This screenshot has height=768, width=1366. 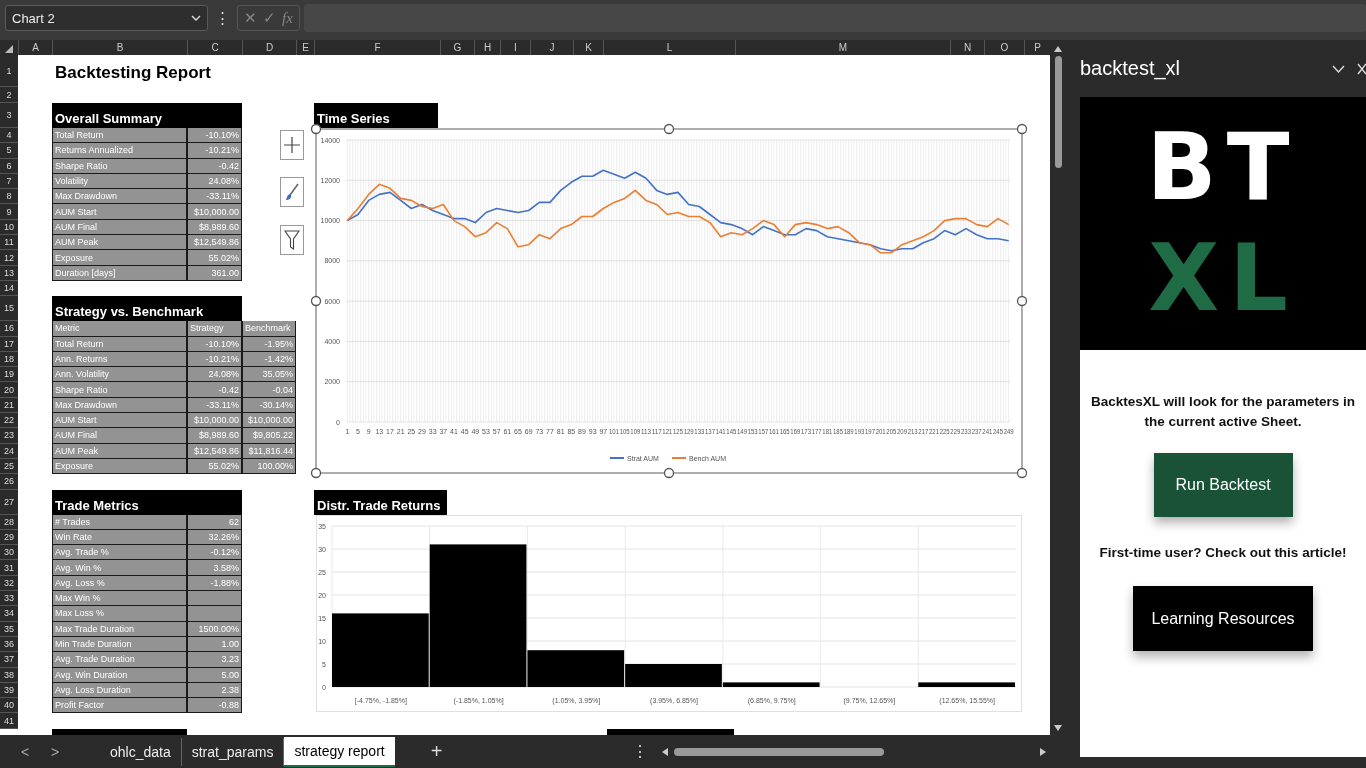 I want to click on horizontal-scrollbar, so click(x=854, y=751).